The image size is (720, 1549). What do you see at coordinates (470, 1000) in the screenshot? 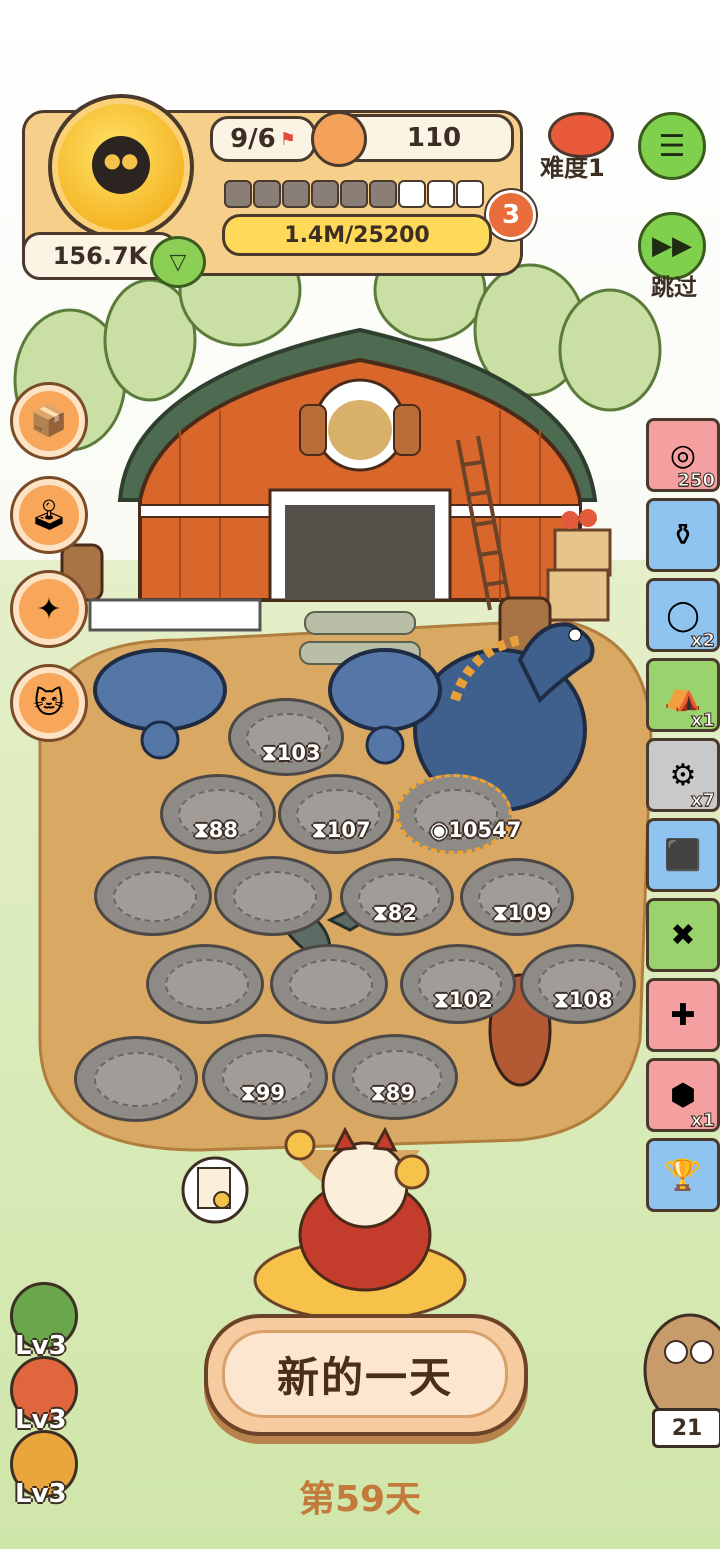
I see `plot-timer-value: 102` at bounding box center [470, 1000].